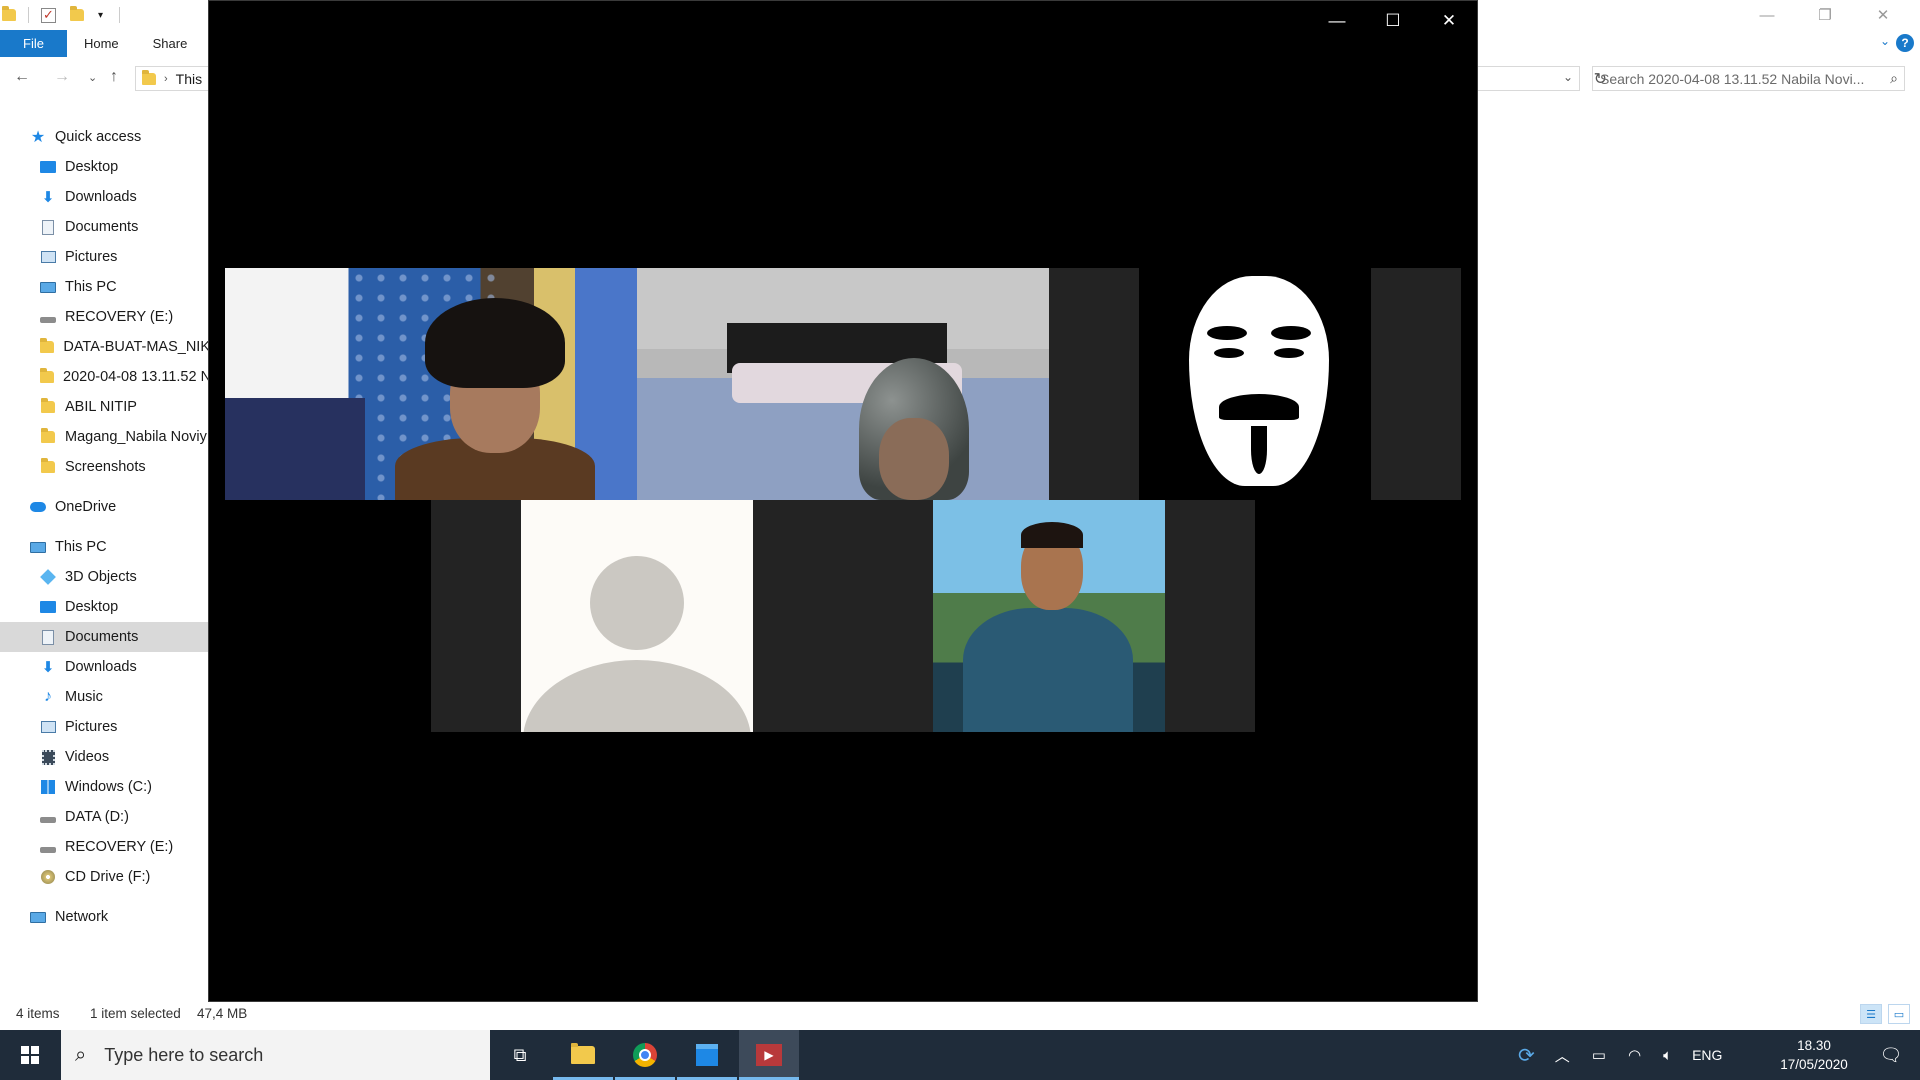  Describe the element at coordinates (48, 757) in the screenshot. I see `video-icon` at that location.